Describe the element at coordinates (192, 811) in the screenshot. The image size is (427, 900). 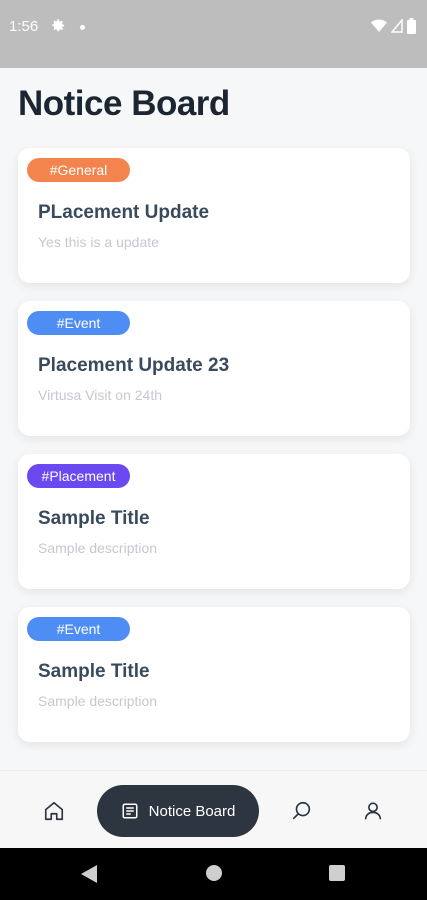
I see `nav-notice-board-label: Notice Board` at that location.